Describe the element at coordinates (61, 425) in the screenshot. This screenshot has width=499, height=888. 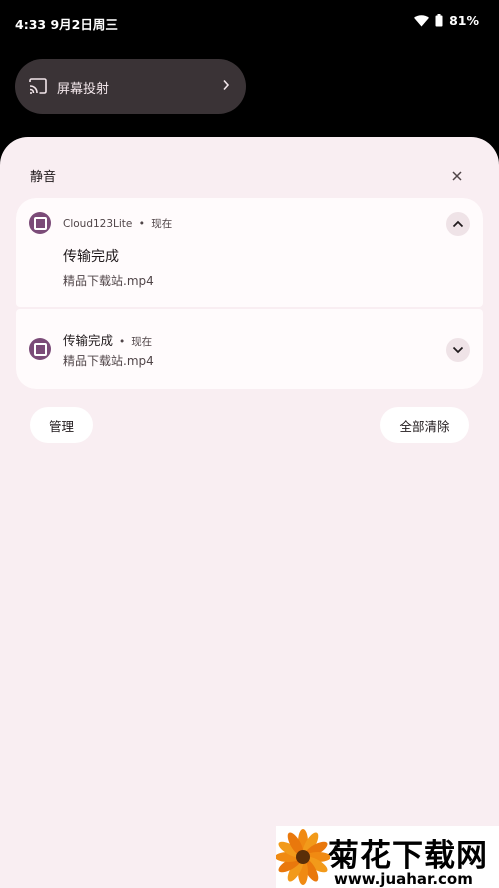
I see `manage-button: 管理` at that location.